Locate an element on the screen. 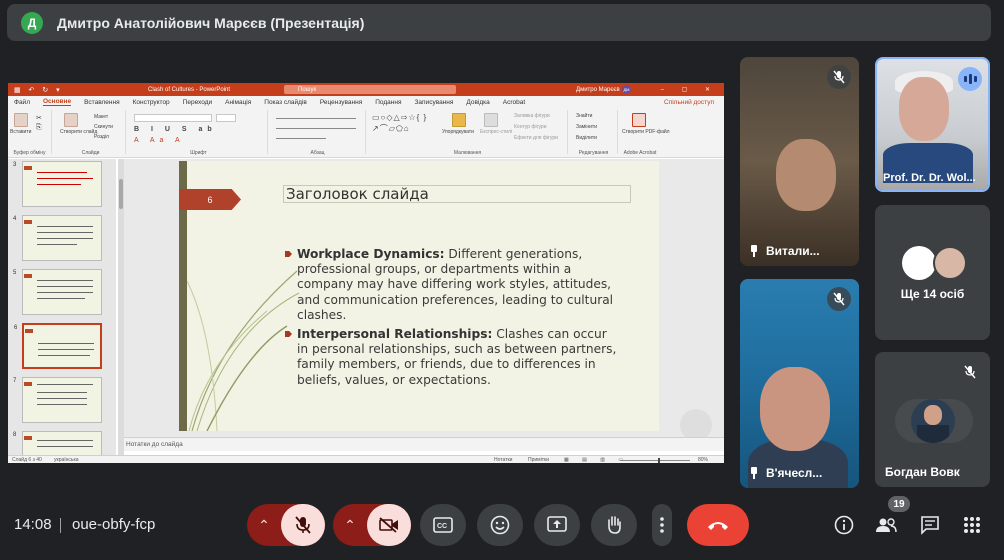 Image resolution: width=1004 pixels, height=560 pixels. layout-button: Макет is located at coordinates (101, 117).